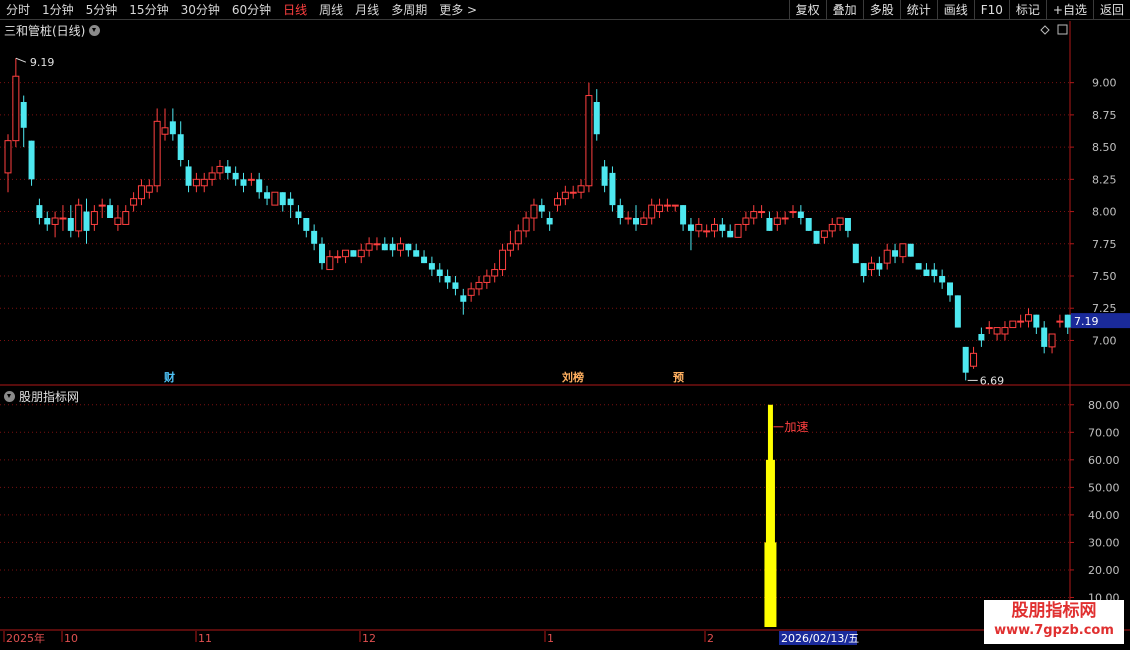 This screenshot has height=650, width=1130. What do you see at coordinates (1104, 83) in the screenshot?
I see `main-tick-label-8: 9.00` at bounding box center [1104, 83].